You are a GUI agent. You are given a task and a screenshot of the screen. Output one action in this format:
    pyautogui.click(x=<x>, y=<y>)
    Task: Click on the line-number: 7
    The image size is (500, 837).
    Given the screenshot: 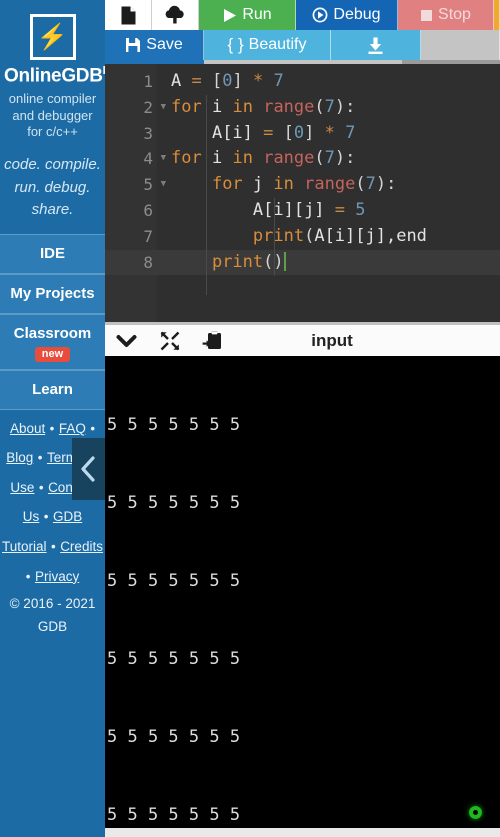 What is the action you would take?
    pyautogui.click(x=131, y=237)
    